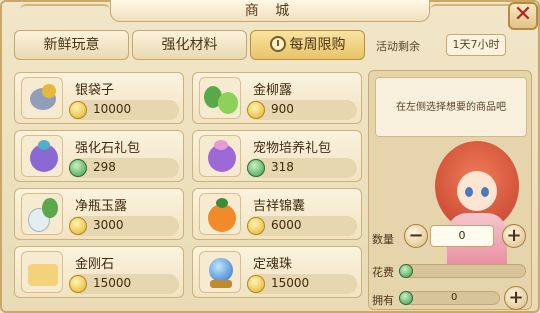 The width and height of the screenshot is (540, 313). What do you see at coordinates (42, 156) in the screenshot?
I see `enhance-stone-pack-icon` at bounding box center [42, 156].